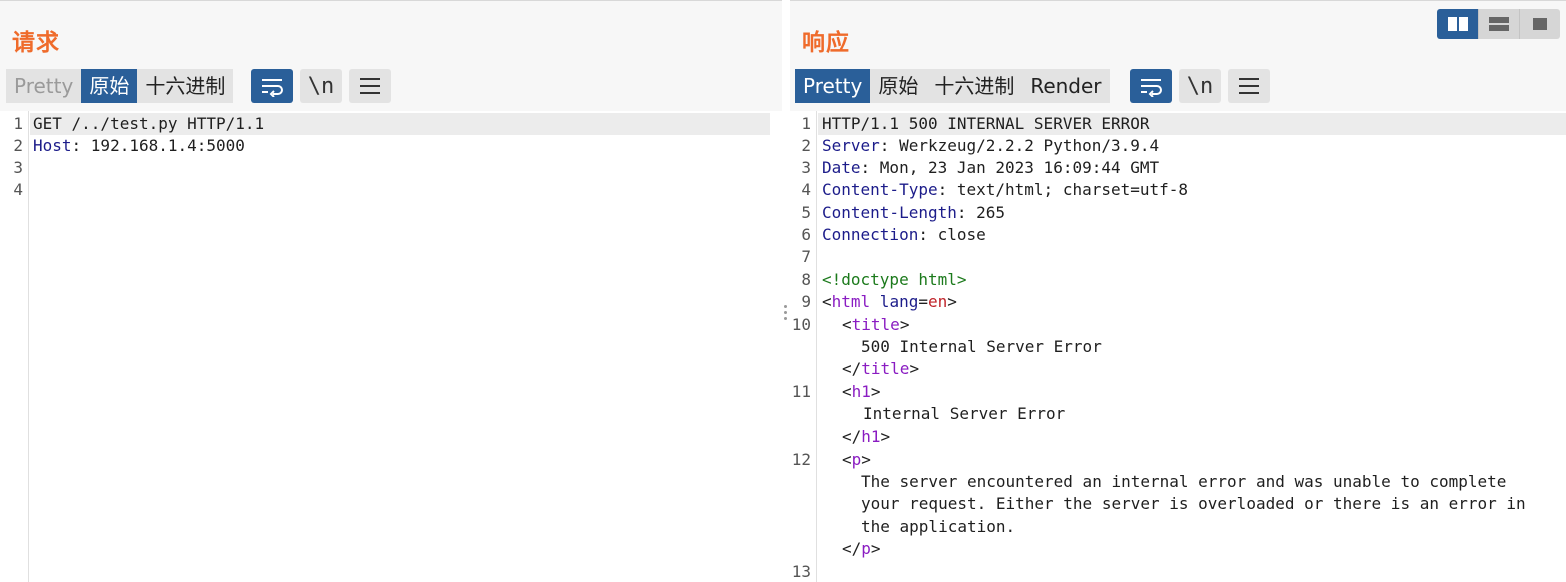  I want to click on request-wrap-button, so click(272, 86).